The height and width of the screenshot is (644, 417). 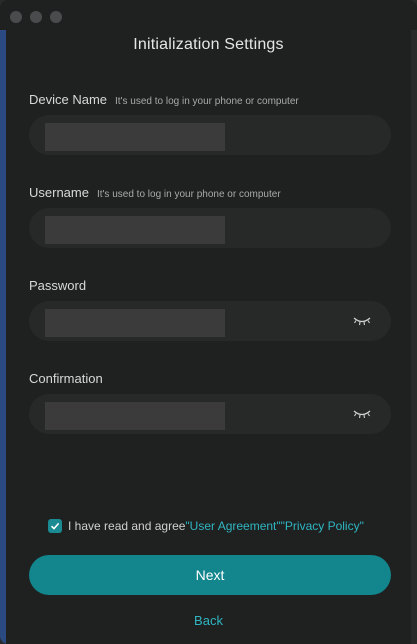 I want to click on confirmation-label: Confirmation, so click(x=66, y=378).